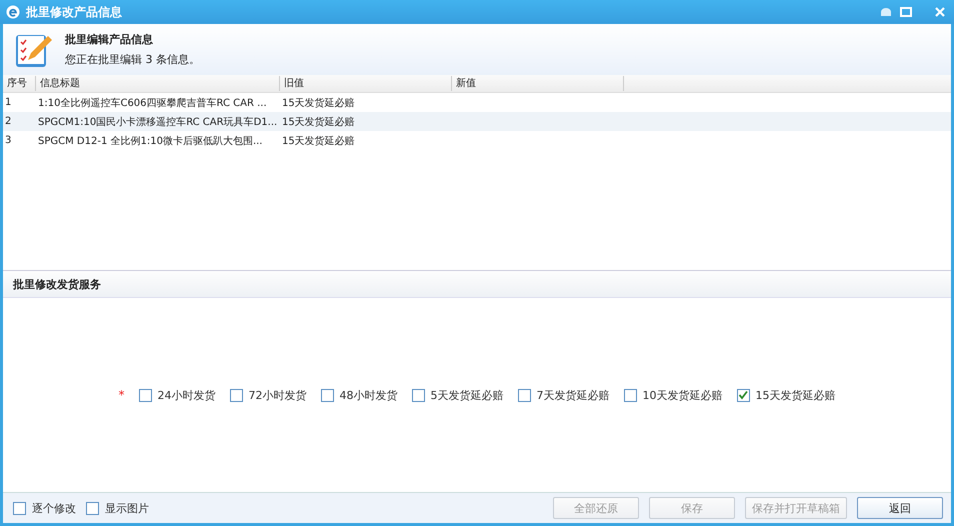  What do you see at coordinates (13, 12) in the screenshot?
I see `app-logo-icon` at bounding box center [13, 12].